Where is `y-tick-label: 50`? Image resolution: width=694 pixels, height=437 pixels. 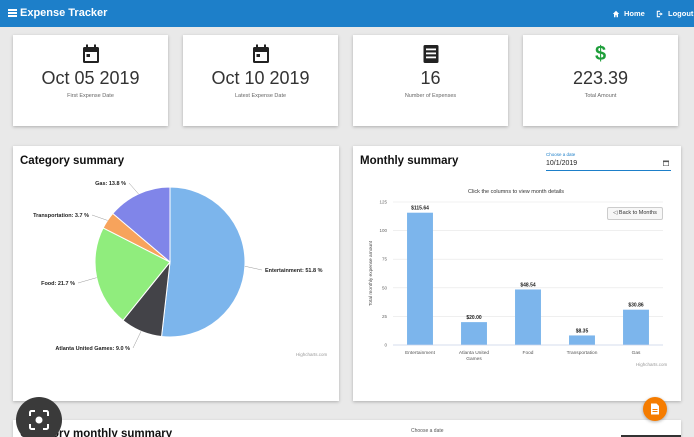
y-tick-label: 50 is located at coordinates (385, 287).